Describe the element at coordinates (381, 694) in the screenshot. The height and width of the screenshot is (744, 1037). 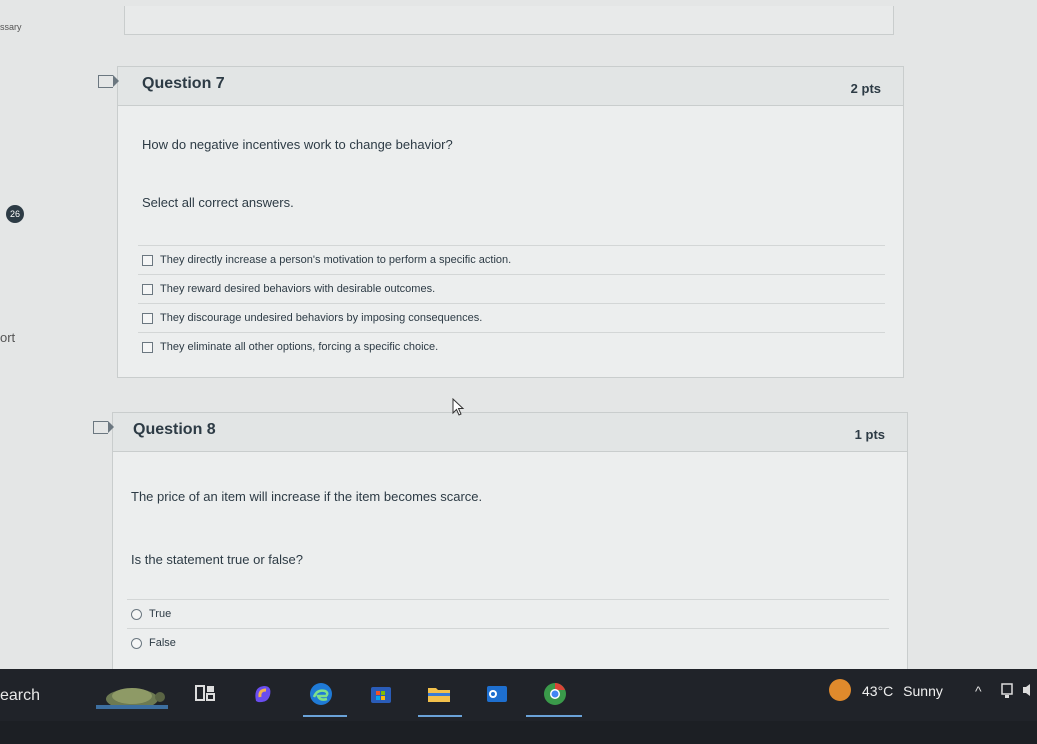
I see `store-icon` at that location.